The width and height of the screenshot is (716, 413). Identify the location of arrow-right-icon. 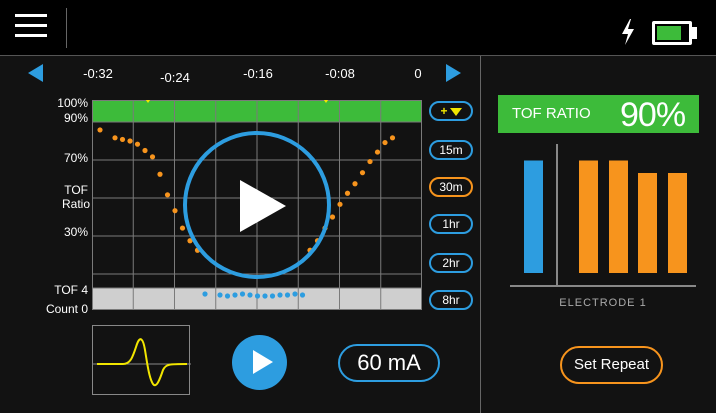
(453, 73).